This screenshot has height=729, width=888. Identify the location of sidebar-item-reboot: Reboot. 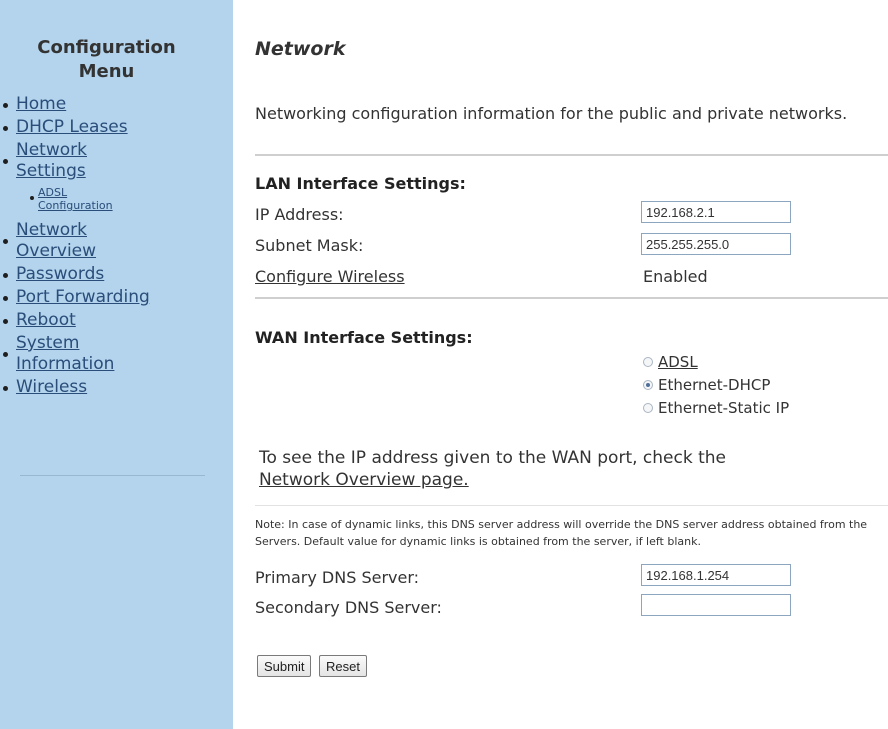
(116, 320).